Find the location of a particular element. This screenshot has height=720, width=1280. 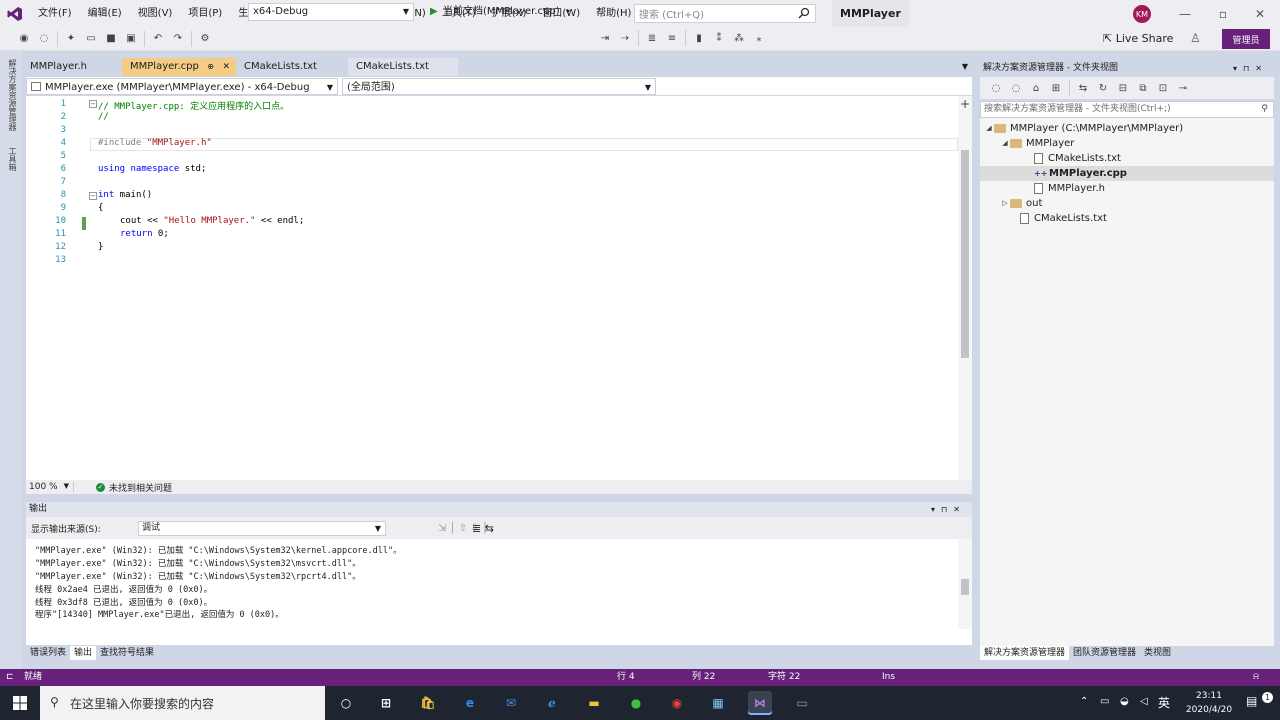

output-source-dropdown: 调试 ▼ is located at coordinates (262, 528).